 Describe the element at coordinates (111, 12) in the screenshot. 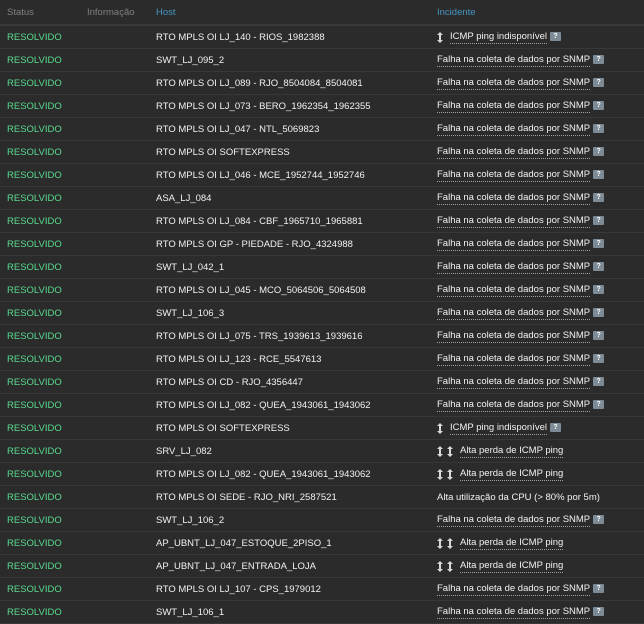

I see `header-info: Informação` at that location.